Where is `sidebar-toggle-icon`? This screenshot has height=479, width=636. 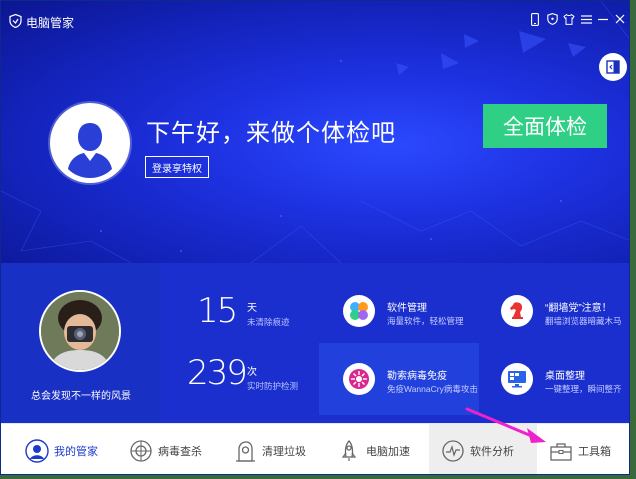
sidebar-toggle-icon is located at coordinates (613, 67).